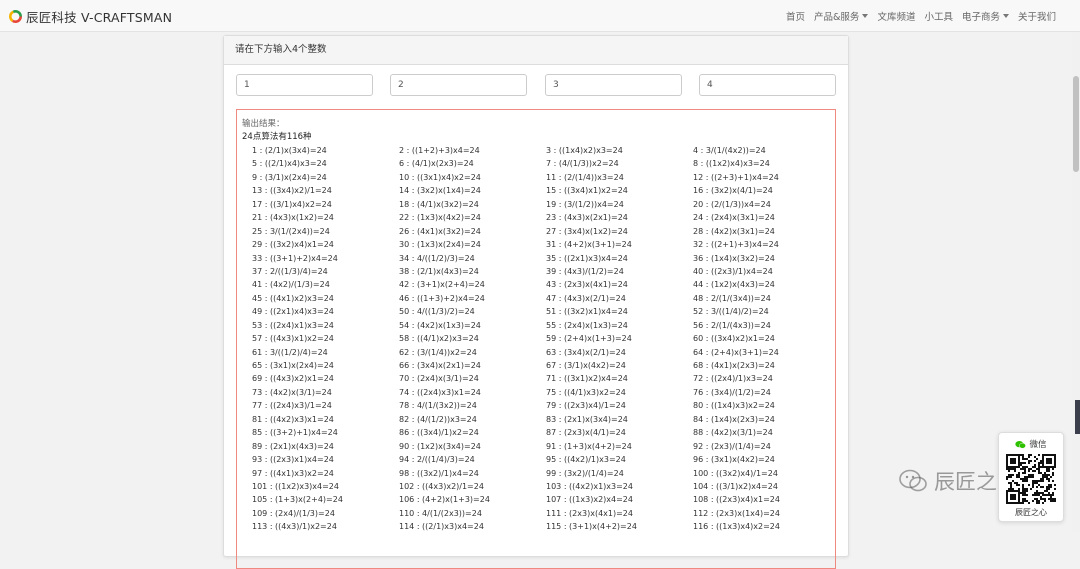 The image size is (1080, 569). I want to click on nav-item-label: 电子商务, so click(980, 17).